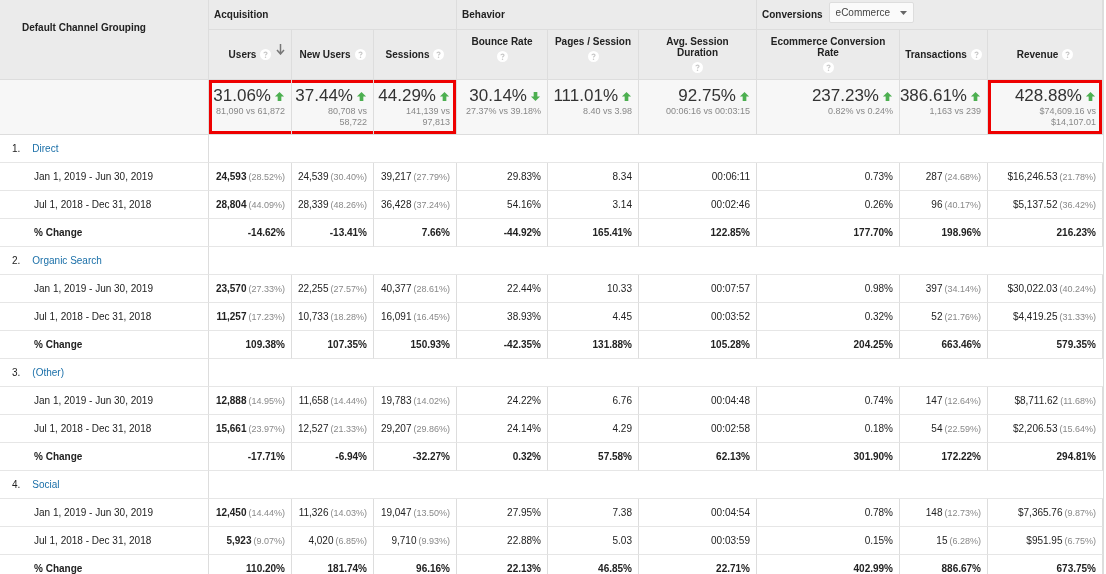  I want to click on channel-link: Organic Search, so click(67, 260).